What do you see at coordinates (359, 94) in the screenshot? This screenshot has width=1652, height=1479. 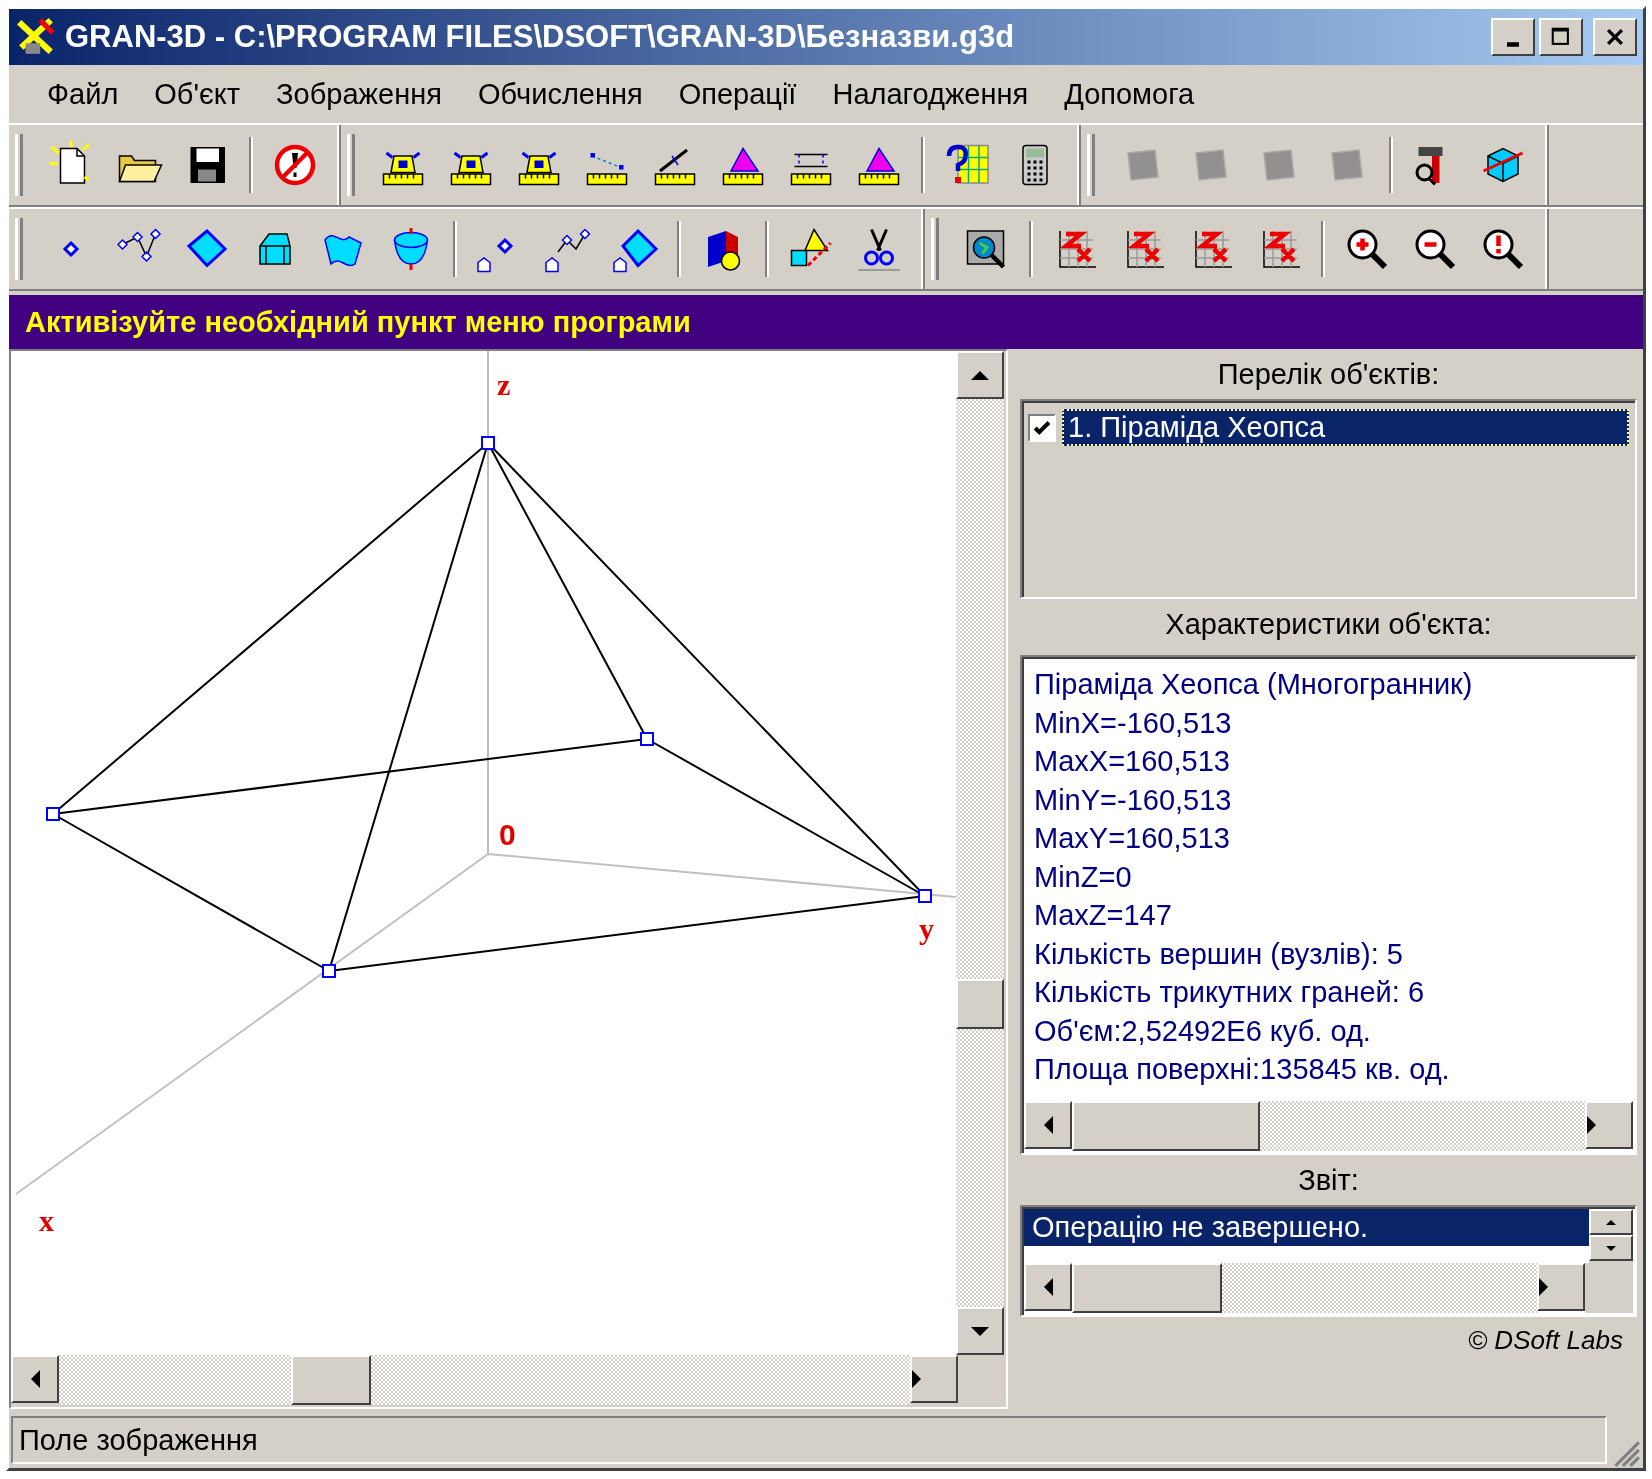 I see `menu-item: Зображення` at bounding box center [359, 94].